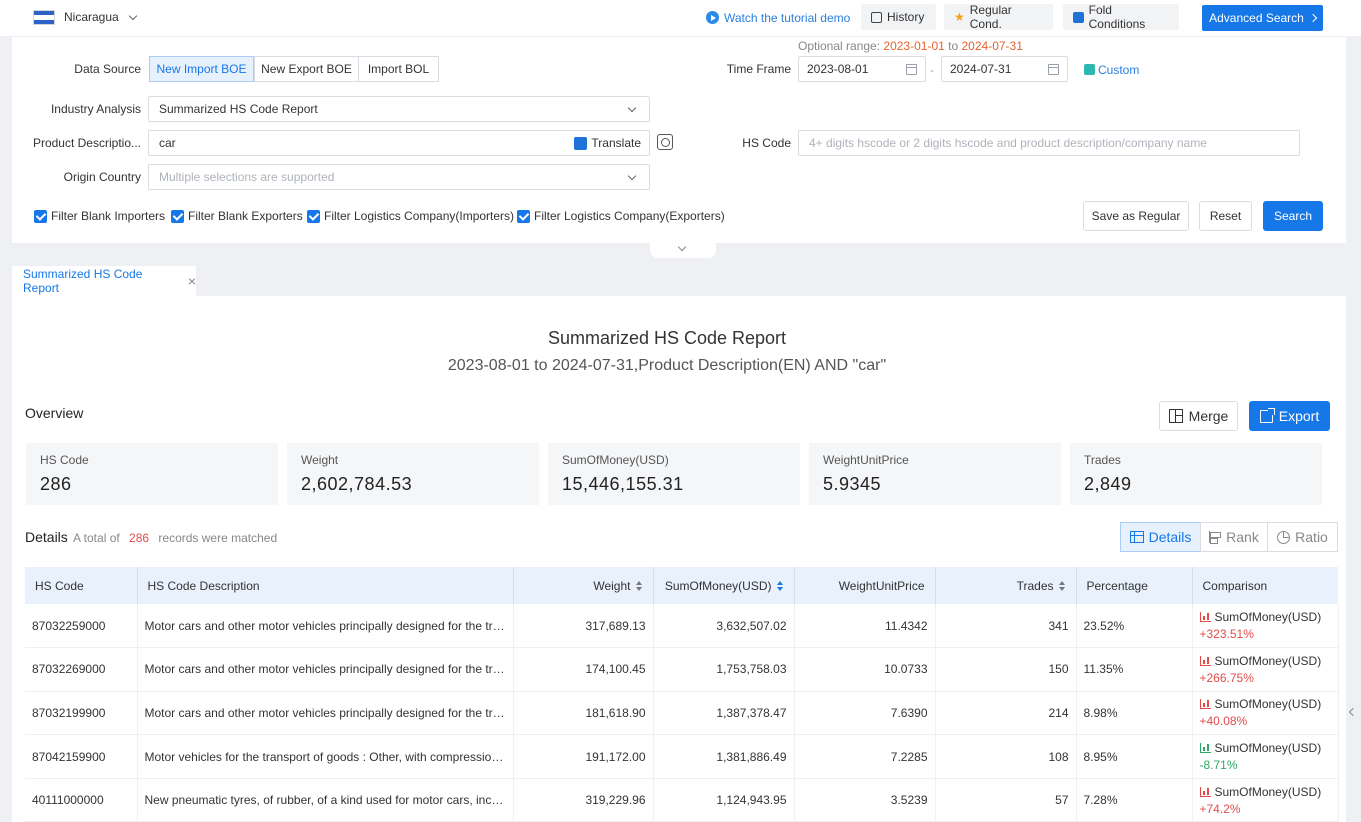 The width and height of the screenshot is (1361, 822). What do you see at coordinates (724, 713) in the screenshot?
I see `cell-sum-of-money: 1,387,378.47` at bounding box center [724, 713].